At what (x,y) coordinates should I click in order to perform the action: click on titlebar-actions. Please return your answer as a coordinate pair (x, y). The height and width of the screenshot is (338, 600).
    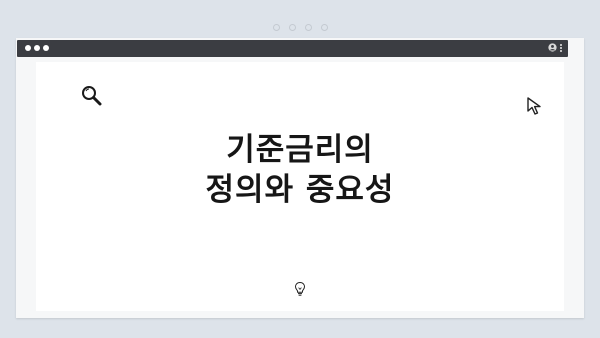
    Looking at the image, I should click on (555, 47).